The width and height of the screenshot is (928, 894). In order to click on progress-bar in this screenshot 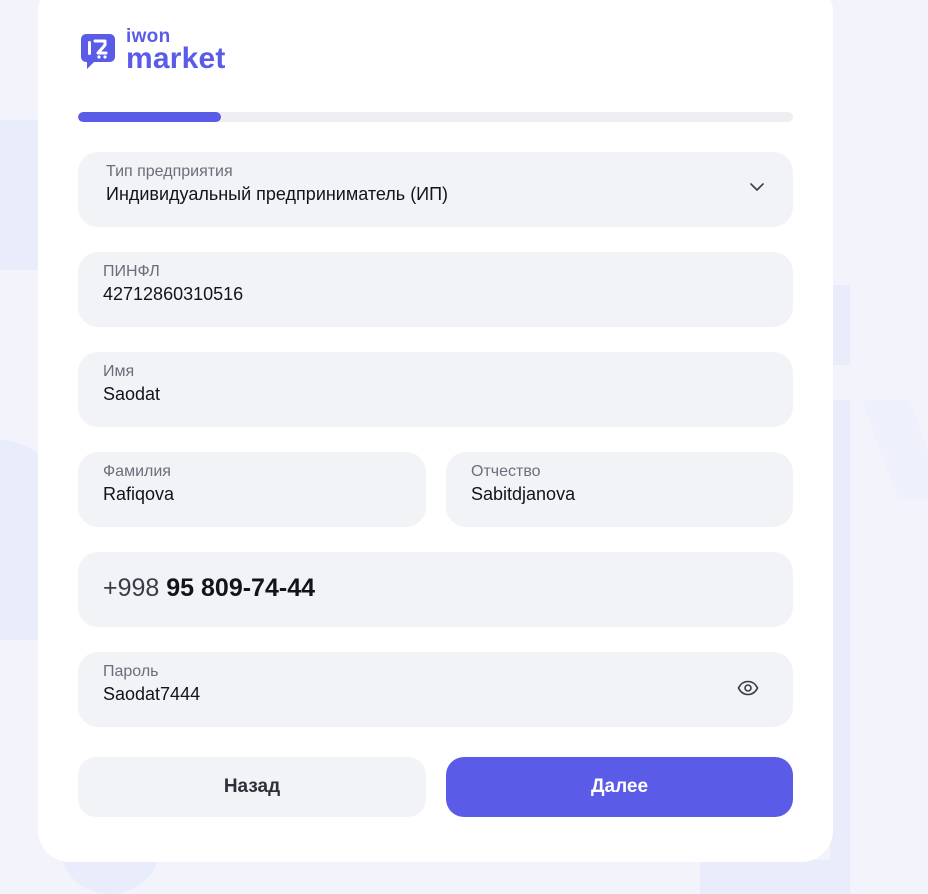, I will do `click(435, 117)`.